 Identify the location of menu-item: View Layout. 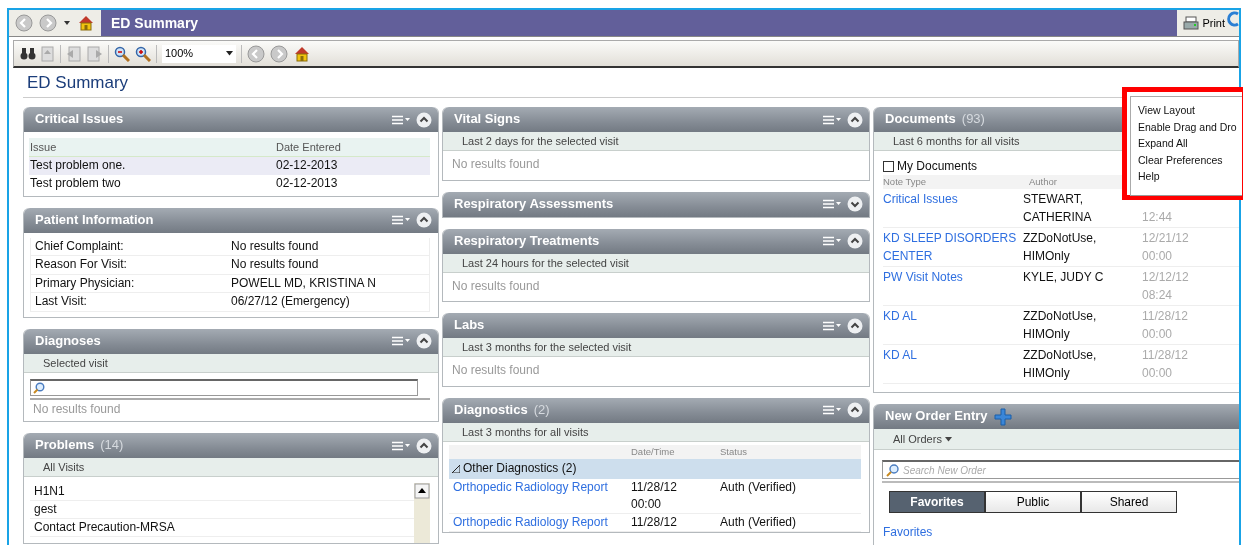
(1190, 110).